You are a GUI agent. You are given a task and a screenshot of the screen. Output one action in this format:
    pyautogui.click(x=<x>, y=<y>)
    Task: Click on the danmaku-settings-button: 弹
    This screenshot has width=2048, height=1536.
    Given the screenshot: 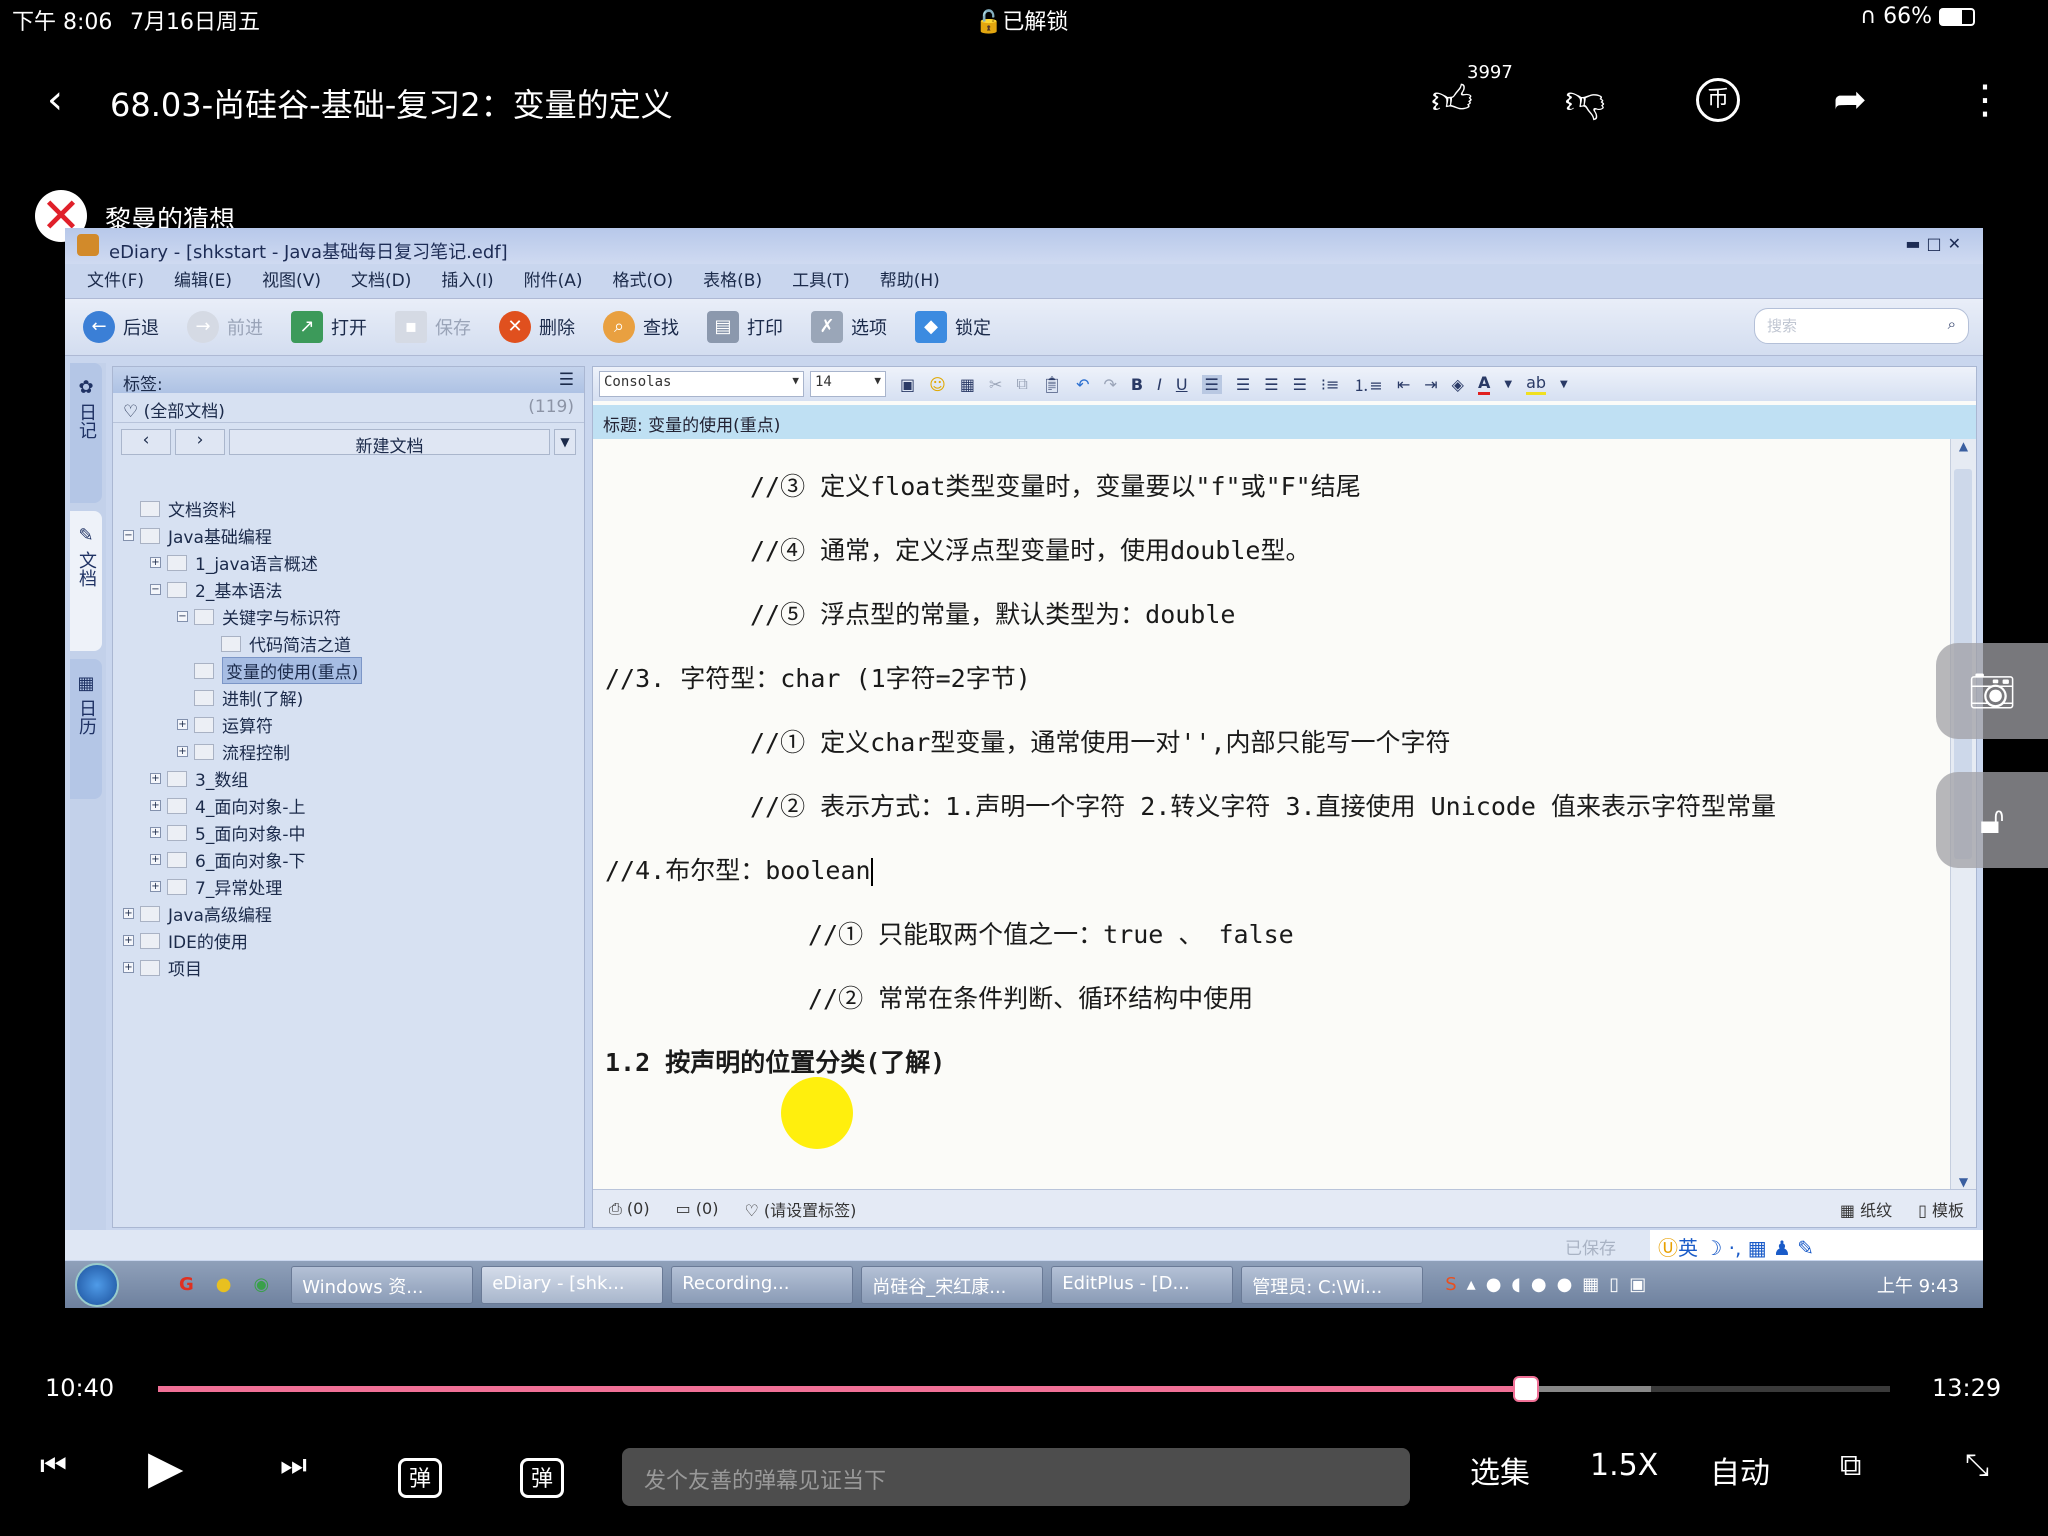 What is the action you would take?
    pyautogui.click(x=542, y=1478)
    